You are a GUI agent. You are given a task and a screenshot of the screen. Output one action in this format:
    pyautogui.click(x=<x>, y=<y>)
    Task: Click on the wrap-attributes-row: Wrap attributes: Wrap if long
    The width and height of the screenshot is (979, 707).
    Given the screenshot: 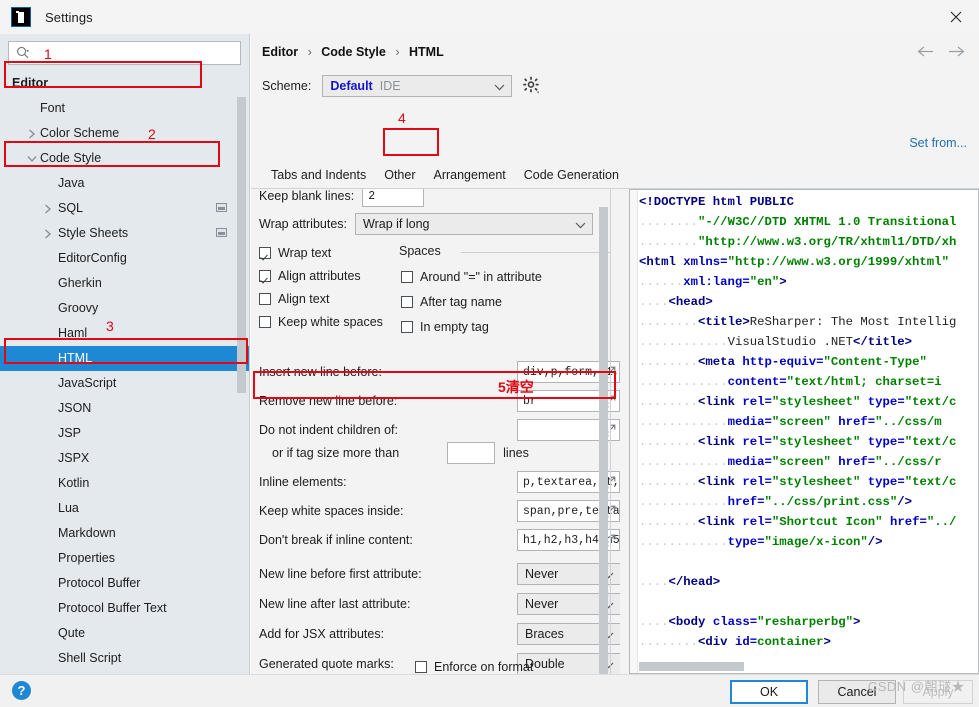 What is the action you would take?
    pyautogui.click(x=426, y=224)
    